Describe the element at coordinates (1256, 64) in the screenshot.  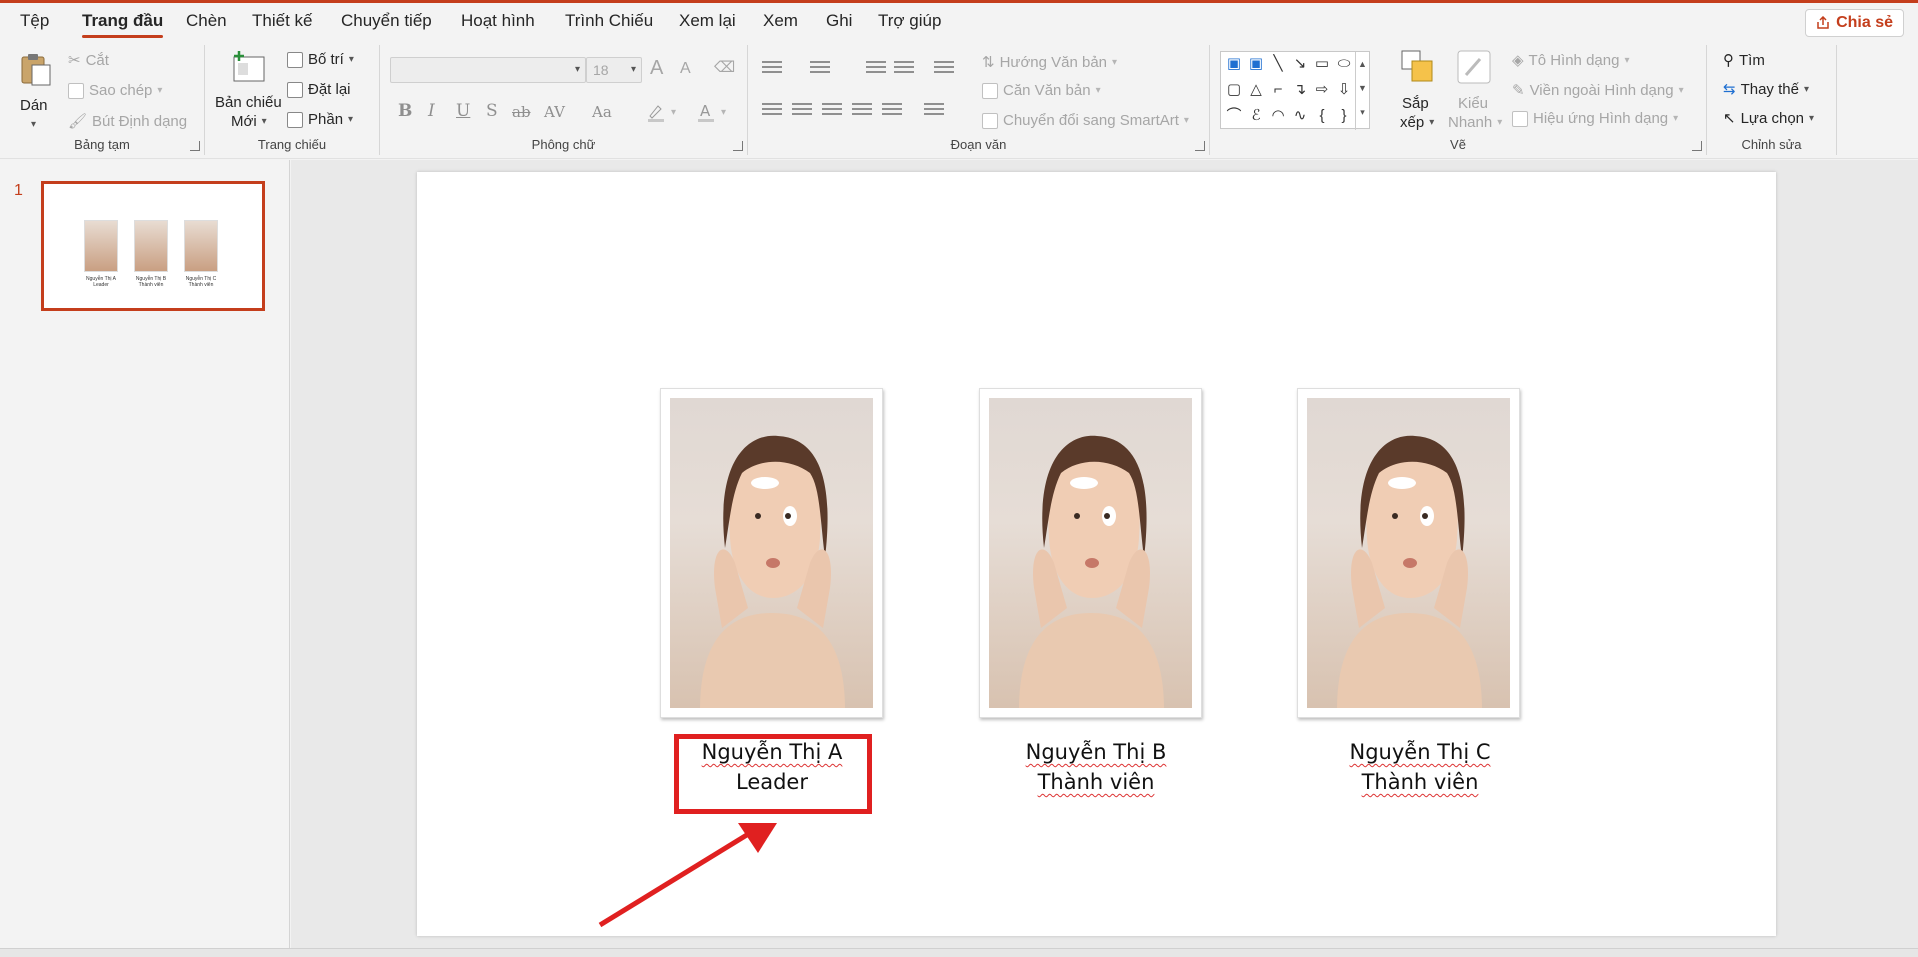
I see `vertical-textbox-shape-icon: ▣` at that location.